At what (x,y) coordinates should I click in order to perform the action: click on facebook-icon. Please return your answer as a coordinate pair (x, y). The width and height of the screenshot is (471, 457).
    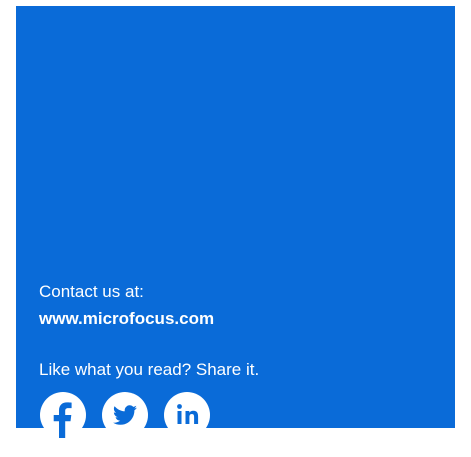
    Looking at the image, I should click on (63, 415).